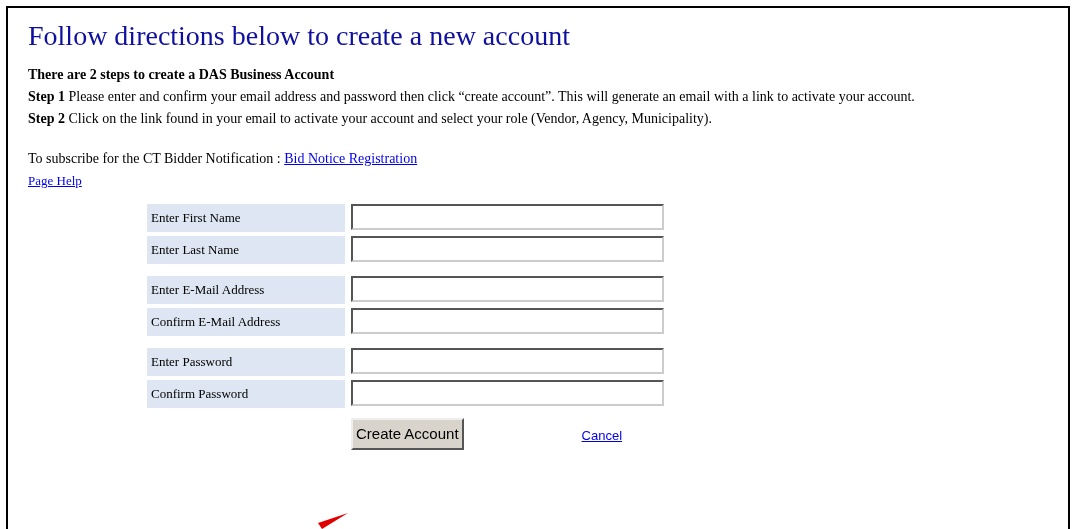  What do you see at coordinates (246, 250) in the screenshot?
I see `field-label: Enter Last Name` at bounding box center [246, 250].